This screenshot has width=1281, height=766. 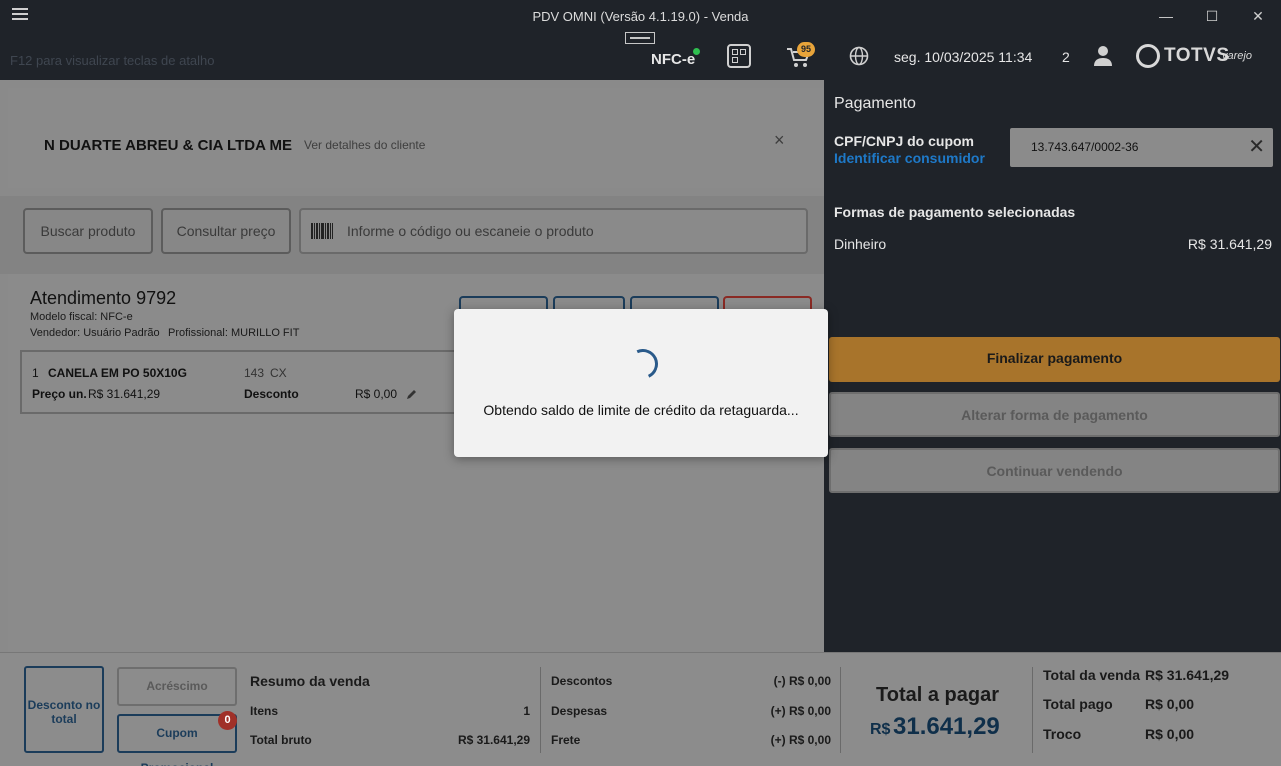 What do you see at coordinates (493, 740) in the screenshot?
I see `gross-total-value: R$ 31.641,29` at bounding box center [493, 740].